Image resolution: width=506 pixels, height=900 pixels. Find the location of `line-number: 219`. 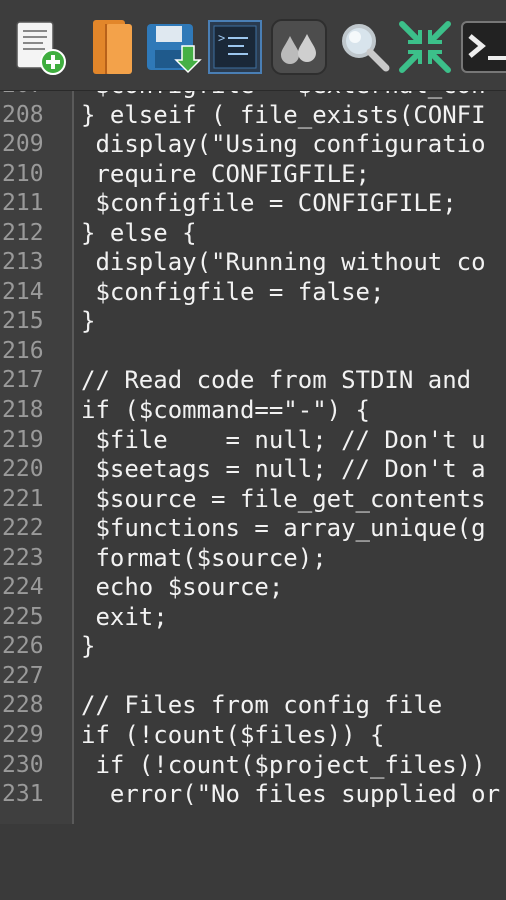

line-number: 219 is located at coordinates (23, 439).